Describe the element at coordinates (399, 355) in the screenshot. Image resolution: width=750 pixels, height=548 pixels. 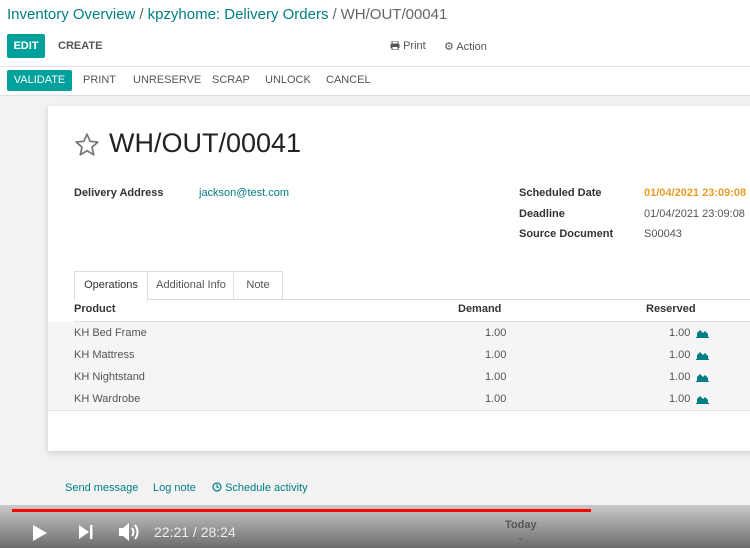
I see `table-row: KH Mattress 1.00 1.00` at that location.